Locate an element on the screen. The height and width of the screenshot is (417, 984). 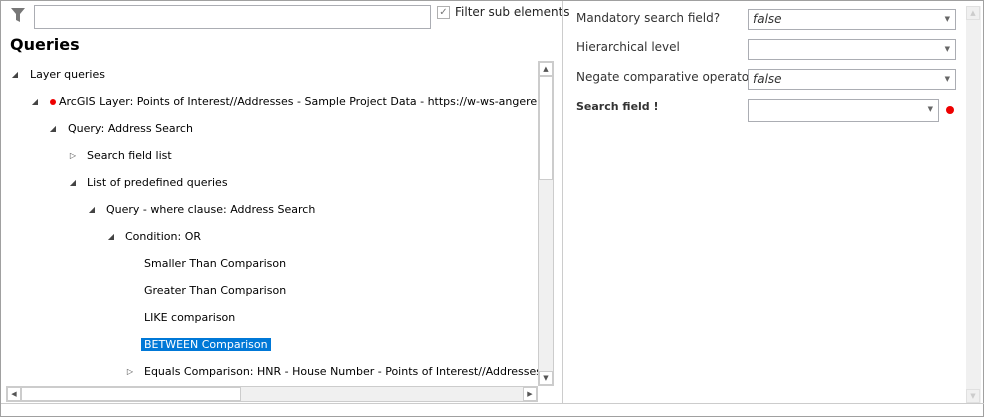
tree-item-label: BETWEEN Comparison is located at coordinates (206, 344).